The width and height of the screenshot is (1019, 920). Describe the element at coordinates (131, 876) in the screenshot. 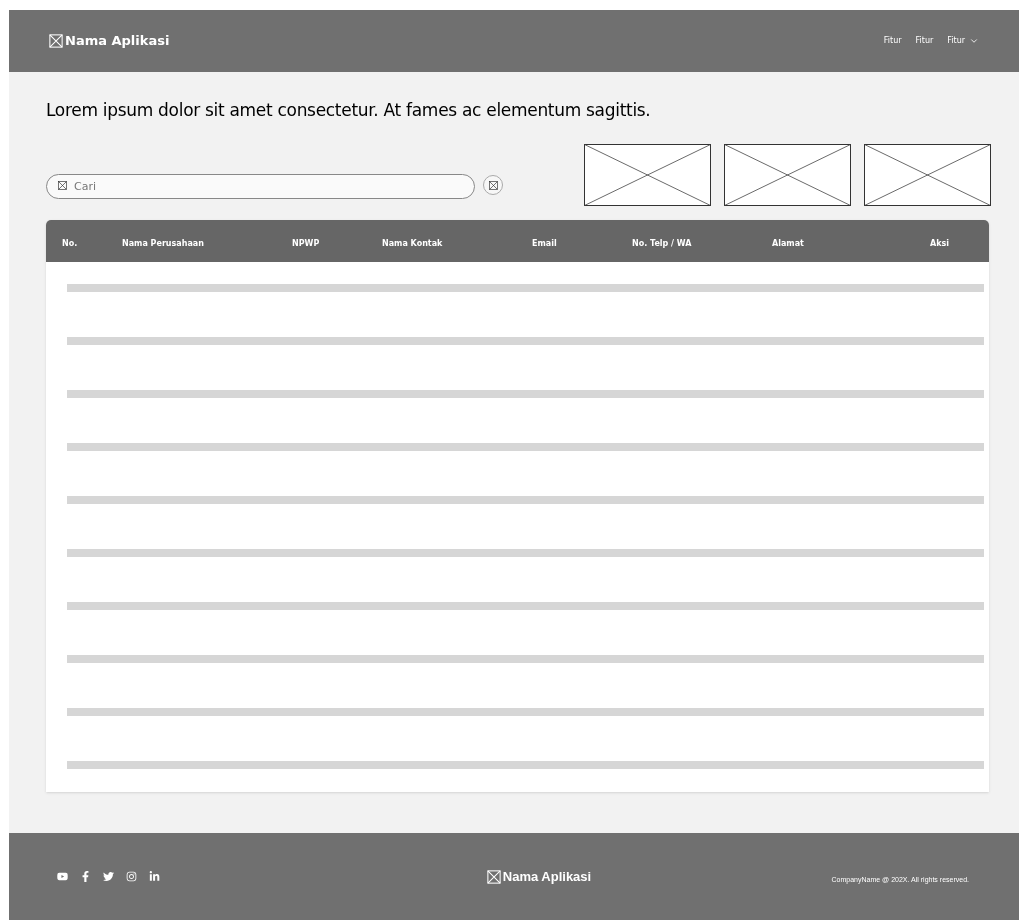

I see `camera-icon` at that location.